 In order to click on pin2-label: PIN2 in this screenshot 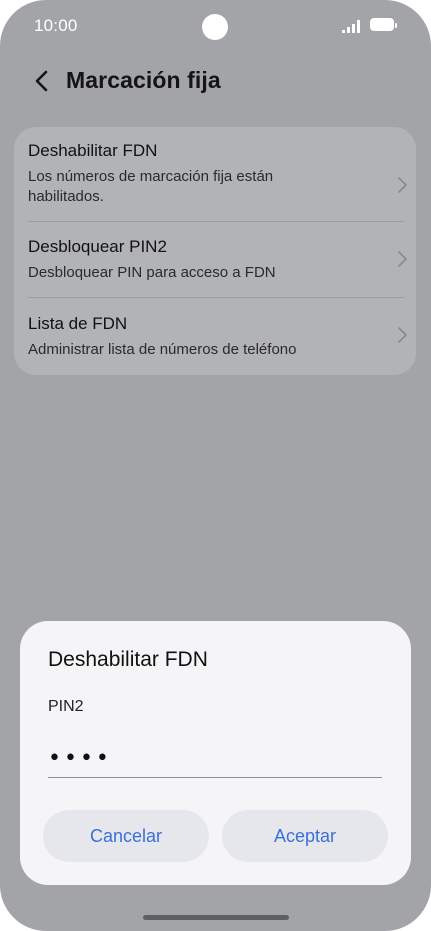, I will do `click(66, 706)`.